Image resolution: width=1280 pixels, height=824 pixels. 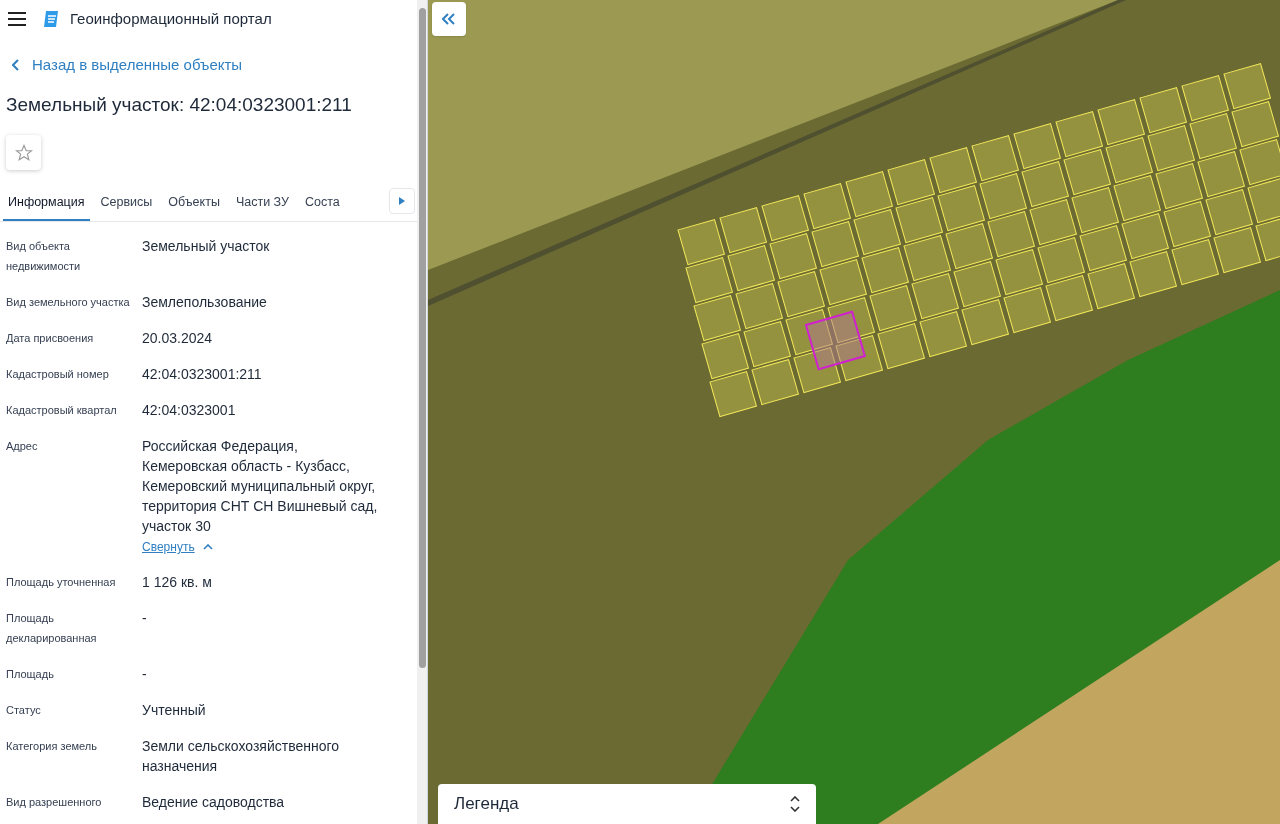 What do you see at coordinates (260, 486) in the screenshot?
I see `field-value: Российская Федерация, Кемеровская область - Кузбасс, Кемеровский муниципальный округ, территория СНТ СН Вишневый сад, участок 30` at bounding box center [260, 486].